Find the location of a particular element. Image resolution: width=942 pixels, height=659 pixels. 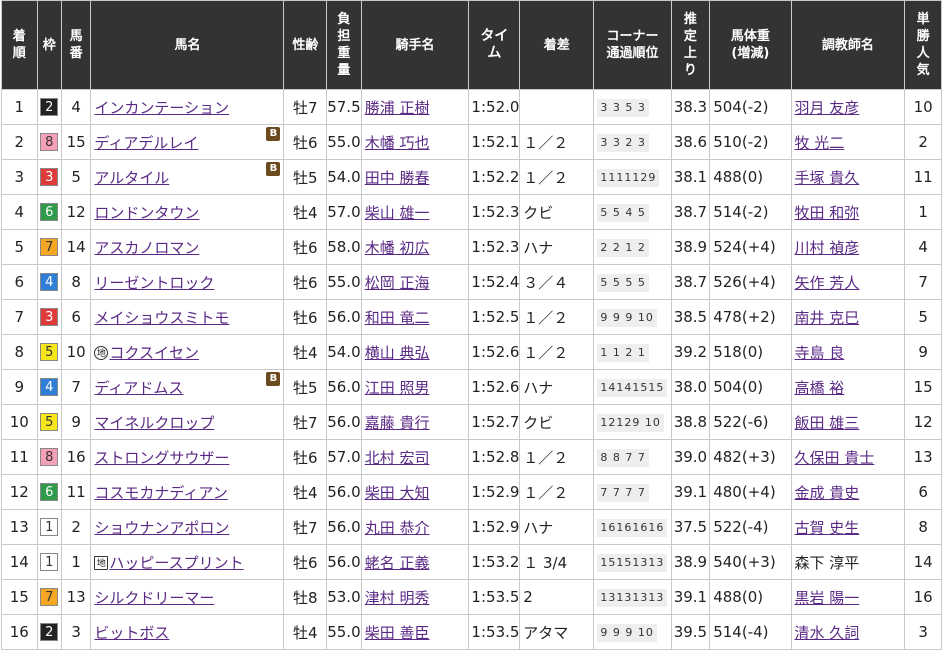

jockey-name-link: 柴山 雄一 is located at coordinates (397, 213).